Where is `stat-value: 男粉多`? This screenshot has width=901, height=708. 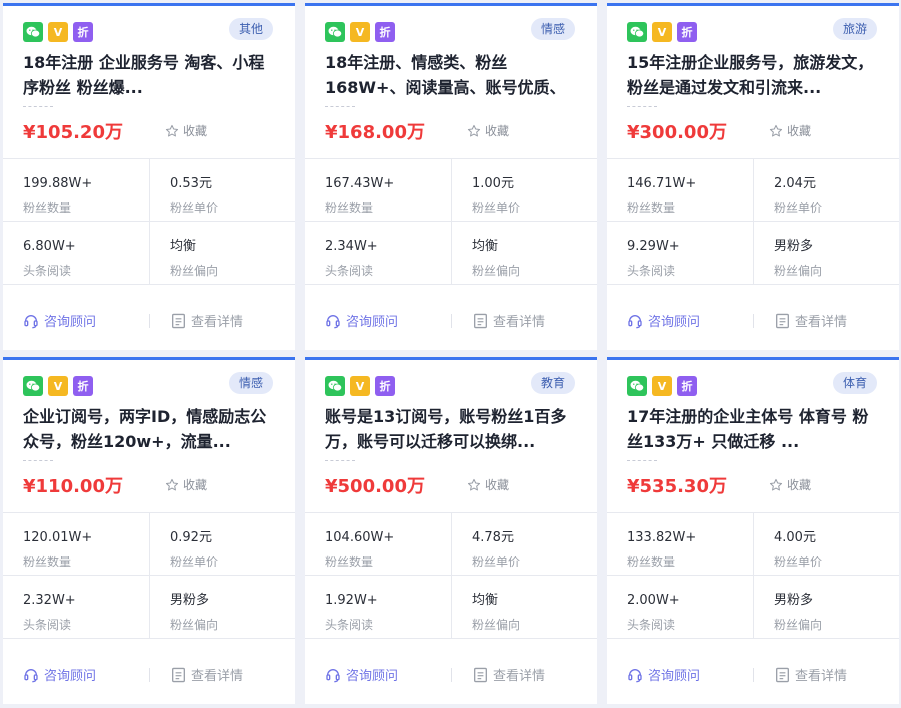
stat-value: 男粉多 is located at coordinates (794, 600).